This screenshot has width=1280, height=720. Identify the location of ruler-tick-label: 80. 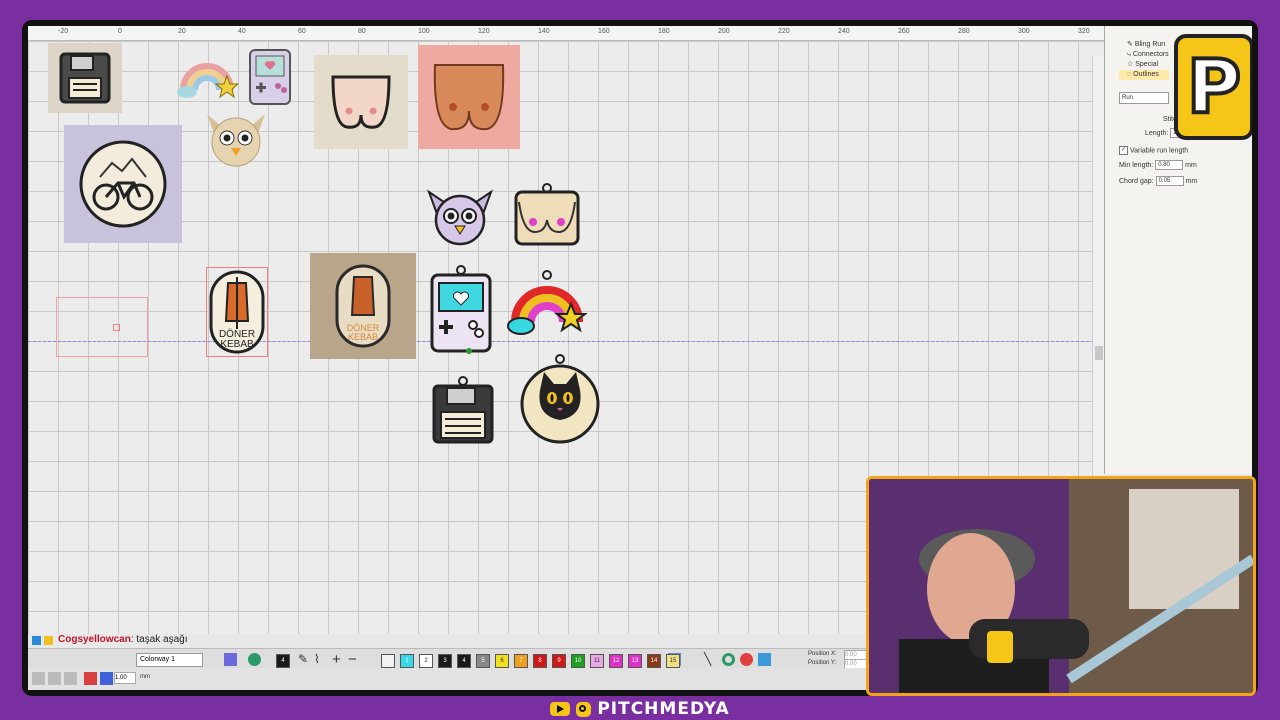
(362, 31).